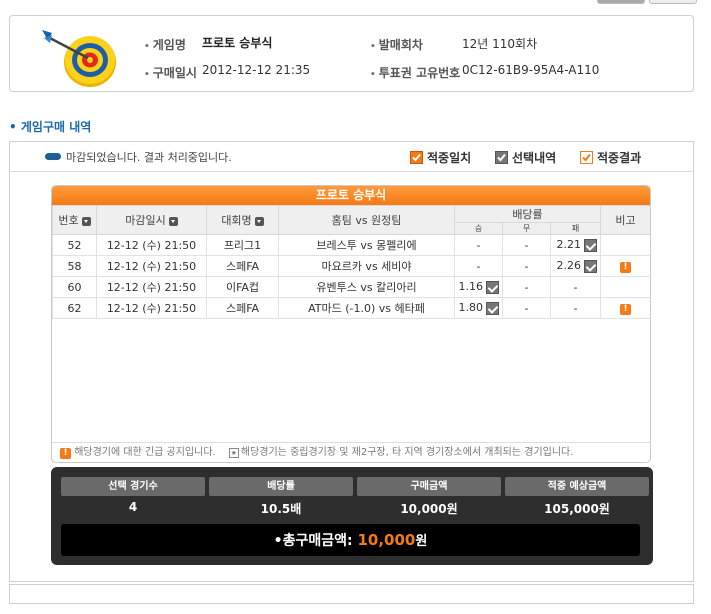  Describe the element at coordinates (647, 2) in the screenshot. I see `top-buttons` at that location.